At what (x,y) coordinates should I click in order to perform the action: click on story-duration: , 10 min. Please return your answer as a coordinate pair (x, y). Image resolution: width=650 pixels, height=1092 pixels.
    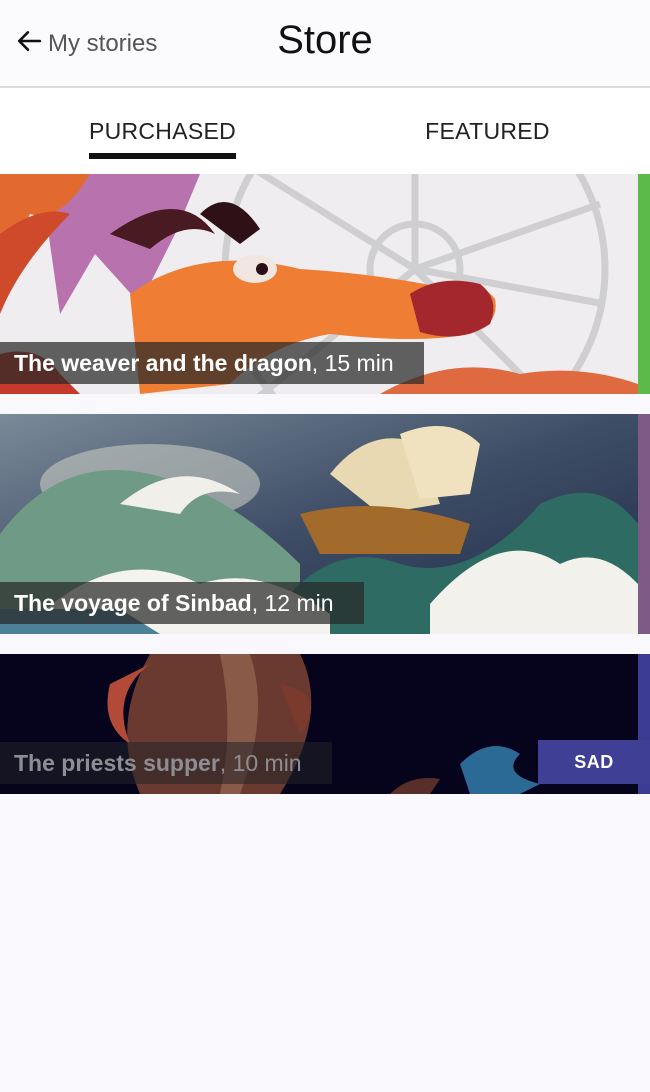
    Looking at the image, I should click on (260, 762).